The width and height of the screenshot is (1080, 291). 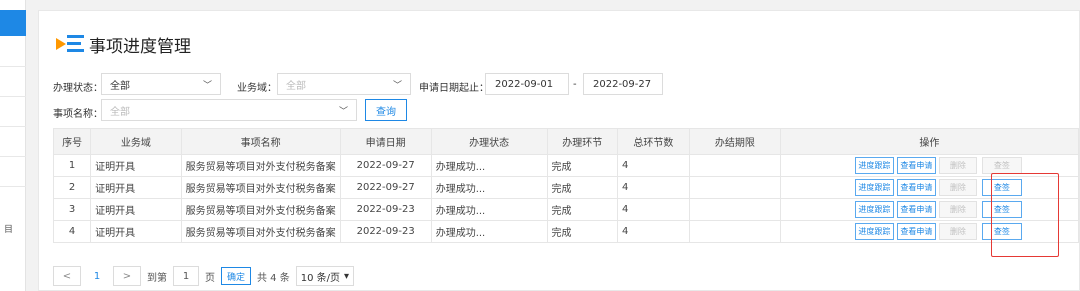 I want to click on pagination: < 1 > 到第 1 页 确定 共 4 条 10 条/页 ▾, so click(x=204, y=276).